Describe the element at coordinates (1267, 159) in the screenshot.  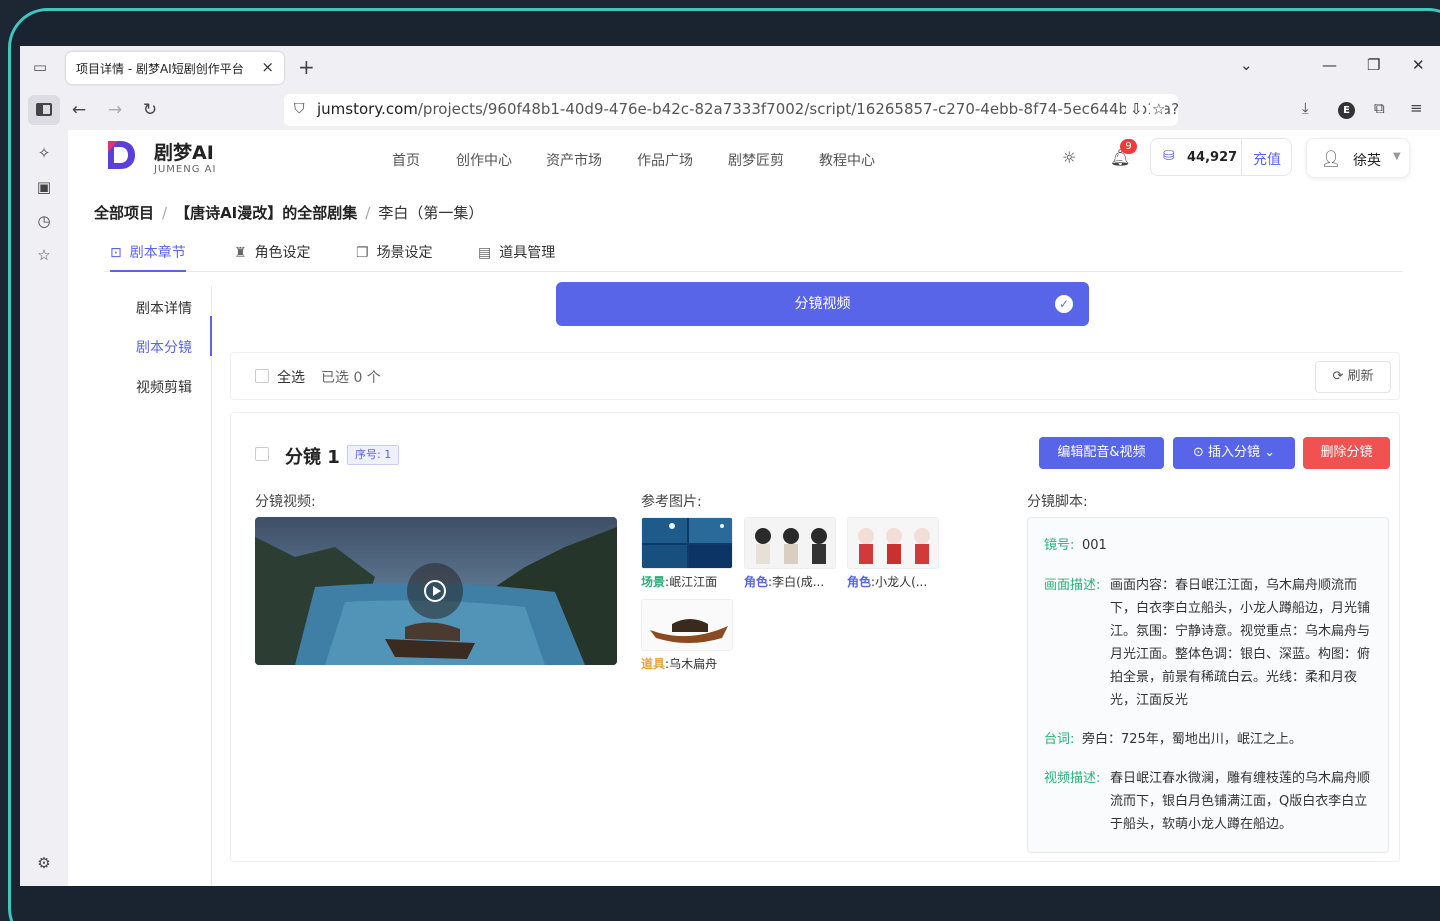
I see `recharge-button: 充值` at that location.